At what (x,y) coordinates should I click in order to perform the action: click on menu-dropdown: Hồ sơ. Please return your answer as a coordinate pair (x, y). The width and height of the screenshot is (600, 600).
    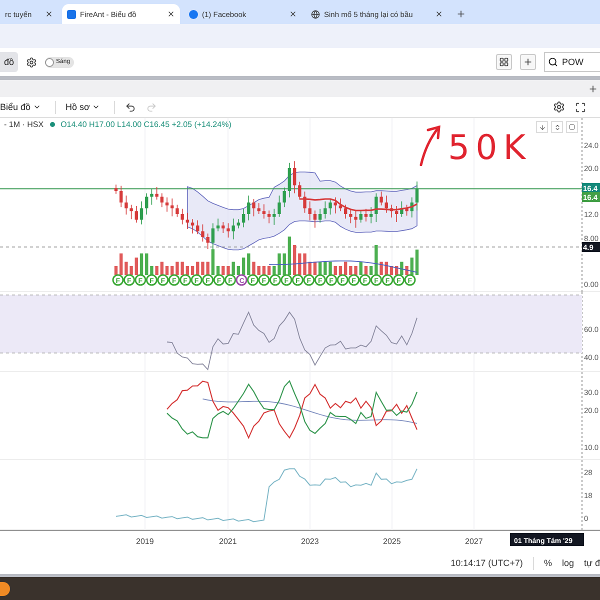
    Looking at the image, I should click on (85, 107).